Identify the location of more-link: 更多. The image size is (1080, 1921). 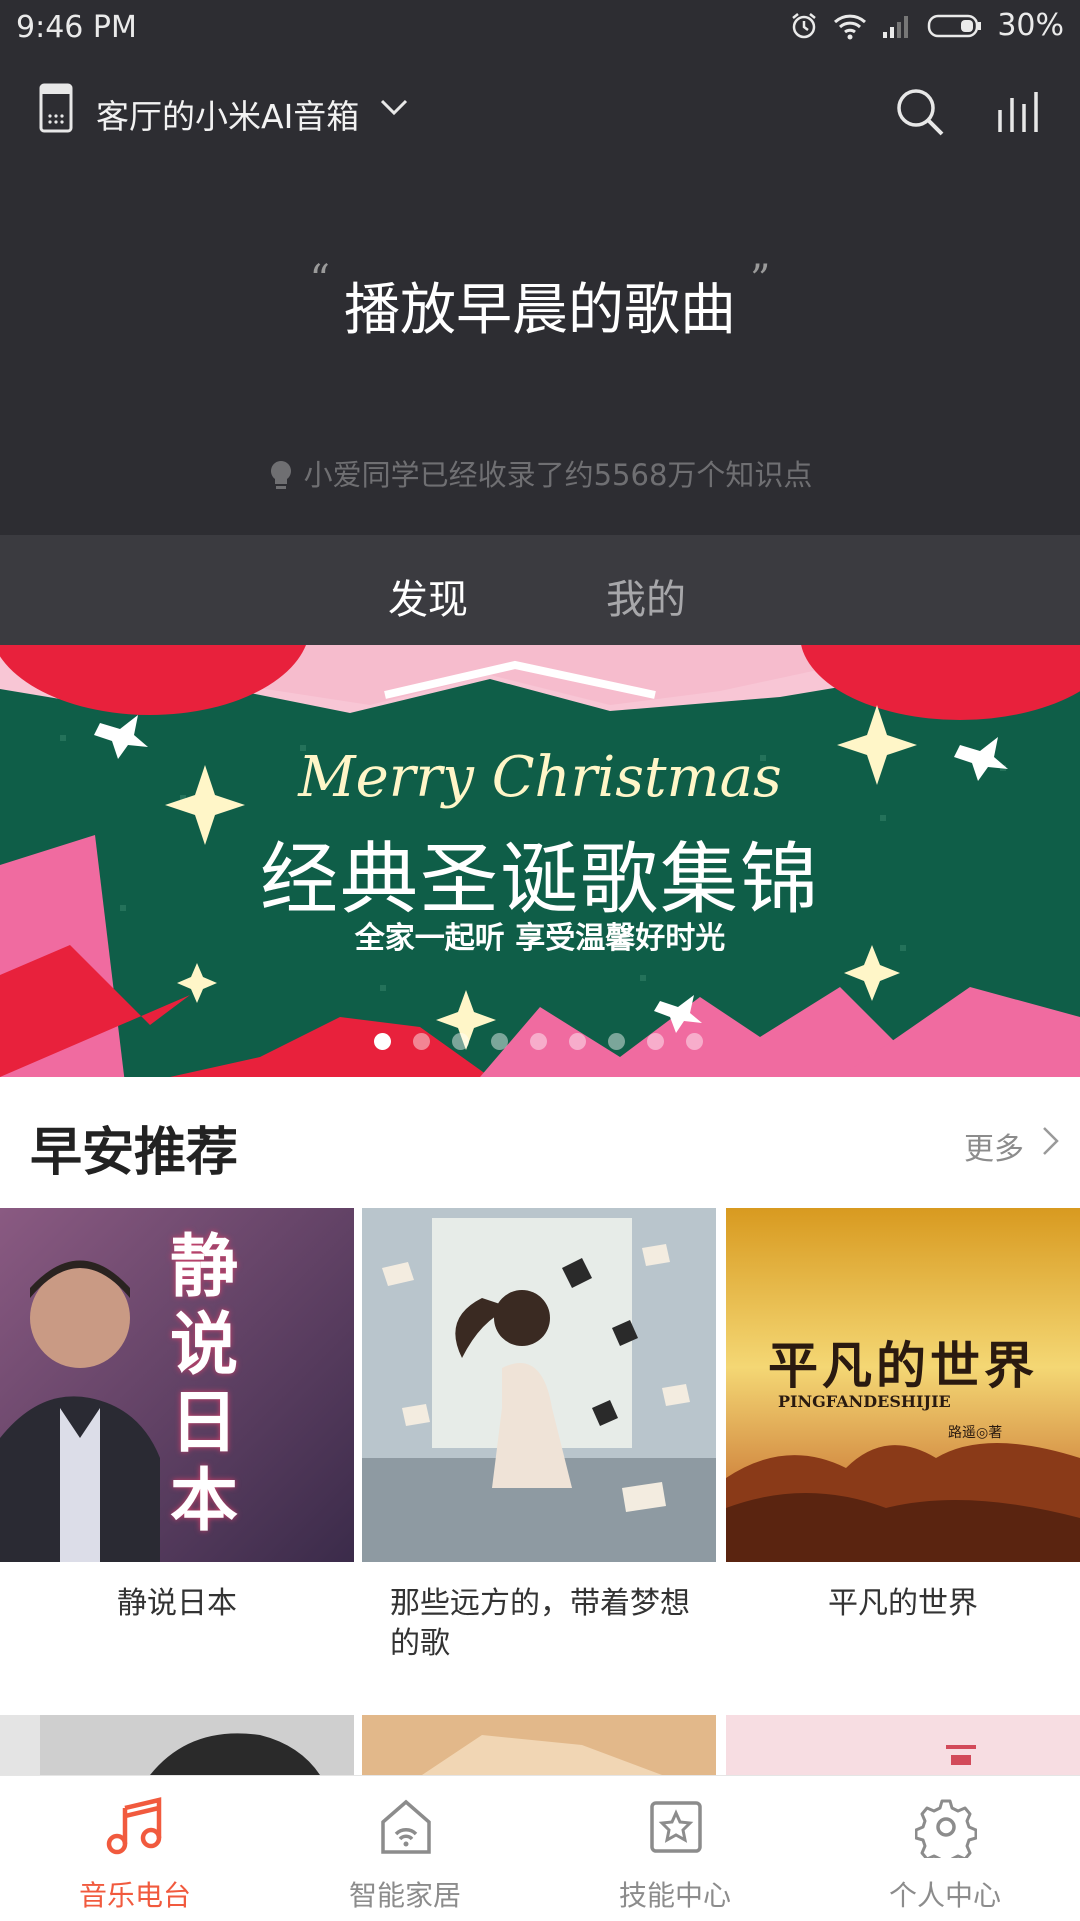
(994, 1146).